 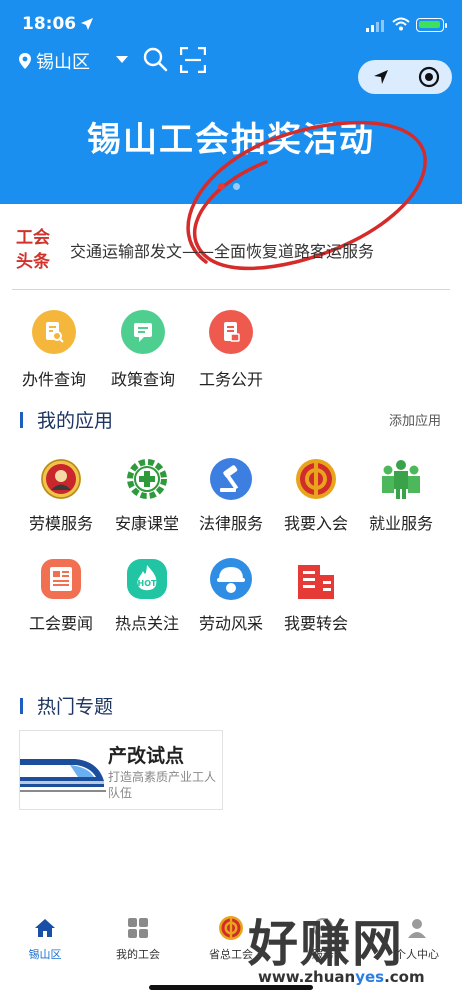 I want to click on record-icon, so click(x=429, y=77).